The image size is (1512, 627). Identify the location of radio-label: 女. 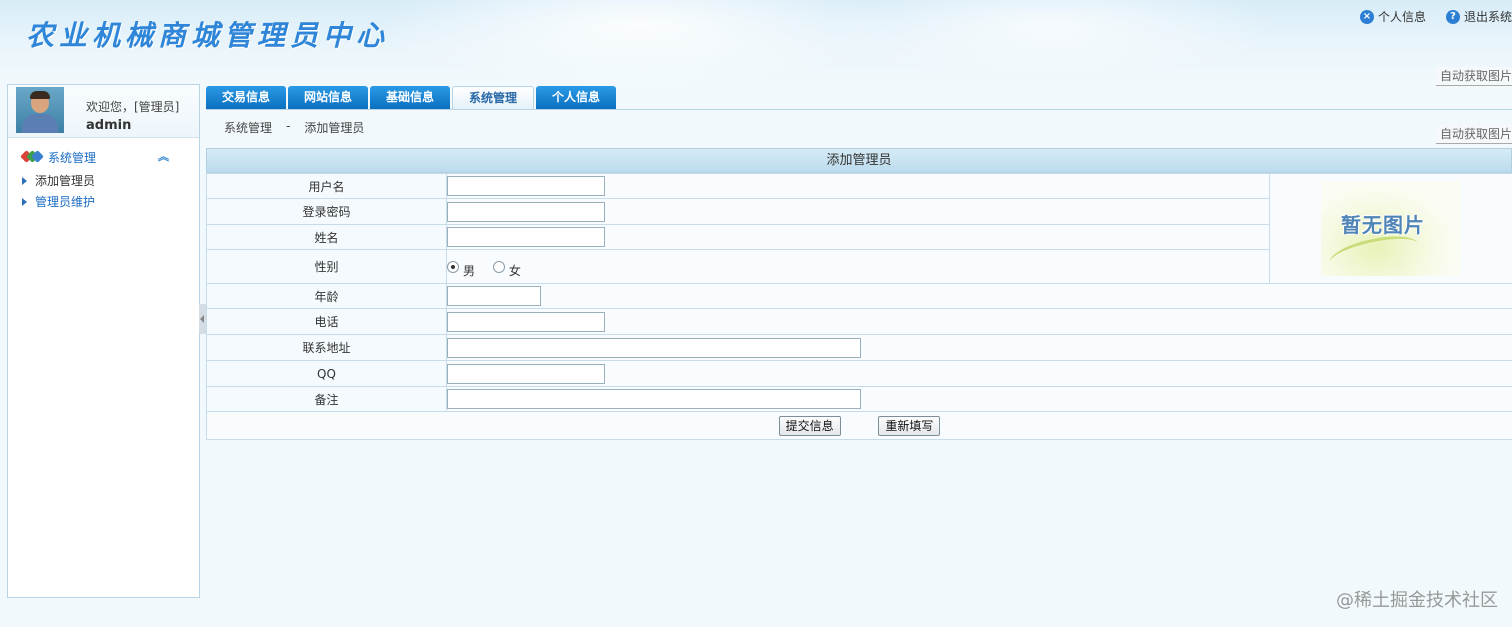
(514, 271).